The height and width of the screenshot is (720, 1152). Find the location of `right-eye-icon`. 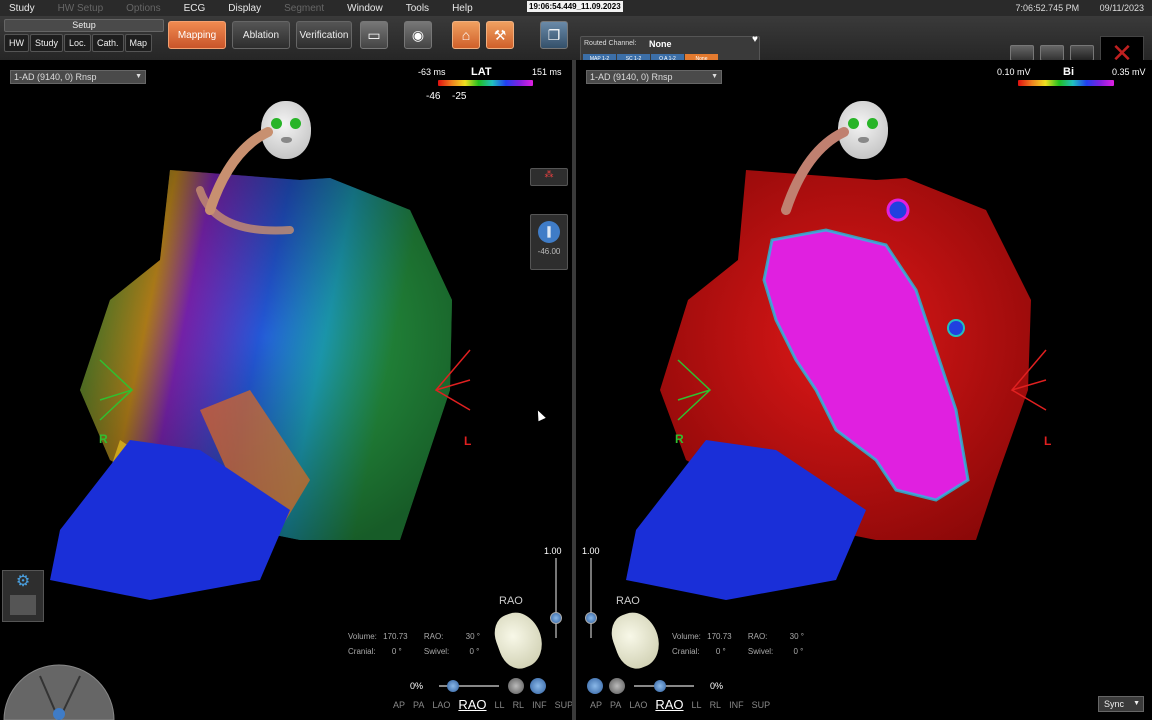

right-eye-icon is located at coordinates (617, 686).